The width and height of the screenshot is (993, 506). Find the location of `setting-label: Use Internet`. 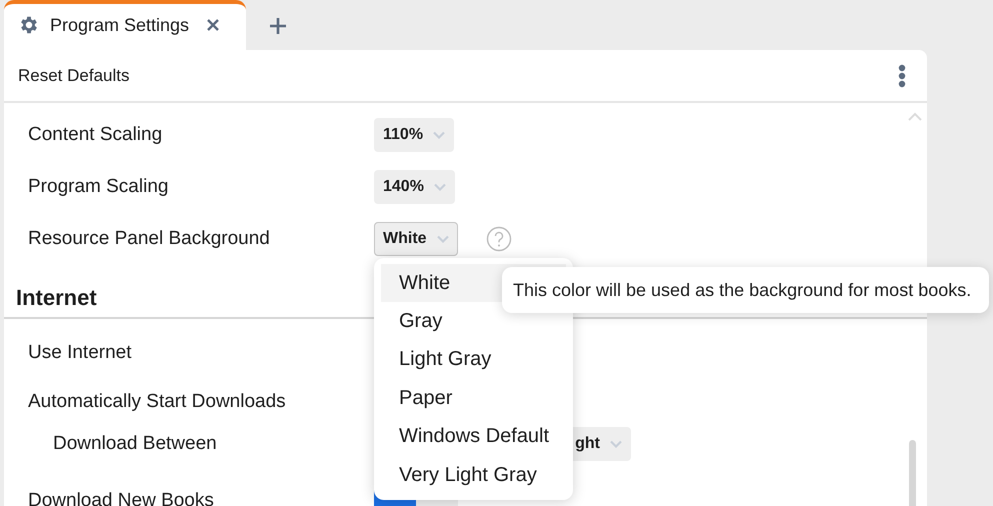

setting-label: Use Internet is located at coordinates (80, 353).